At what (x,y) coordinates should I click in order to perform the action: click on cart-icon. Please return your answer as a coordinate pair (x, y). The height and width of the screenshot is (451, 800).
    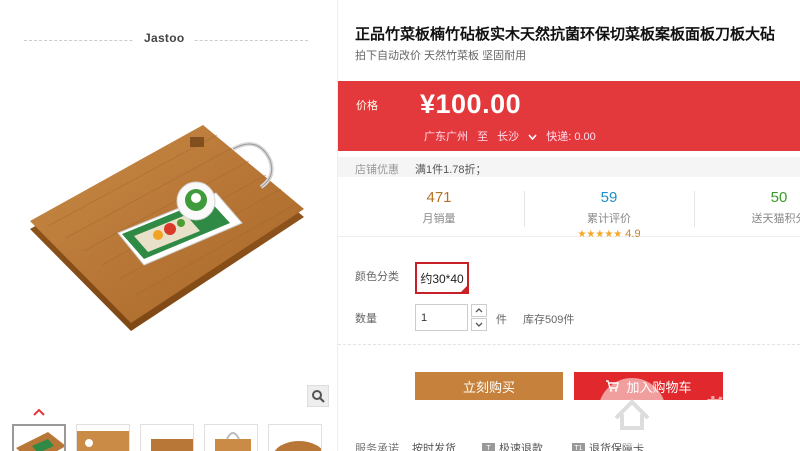
    Looking at the image, I should click on (613, 386).